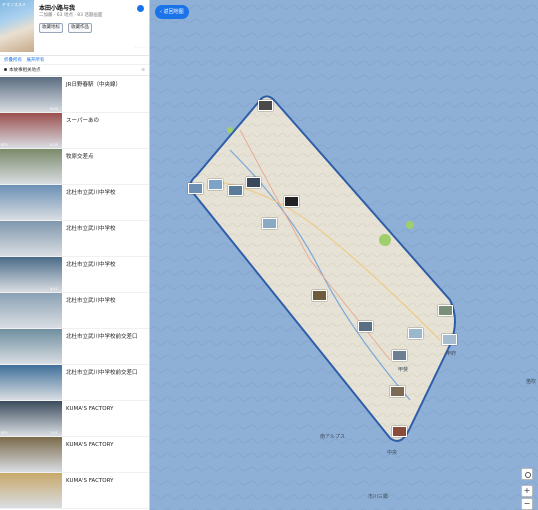 The image size is (538, 510). What do you see at coordinates (332, 437) in the screenshot?
I see `map-label: 南アルプス` at bounding box center [332, 437].